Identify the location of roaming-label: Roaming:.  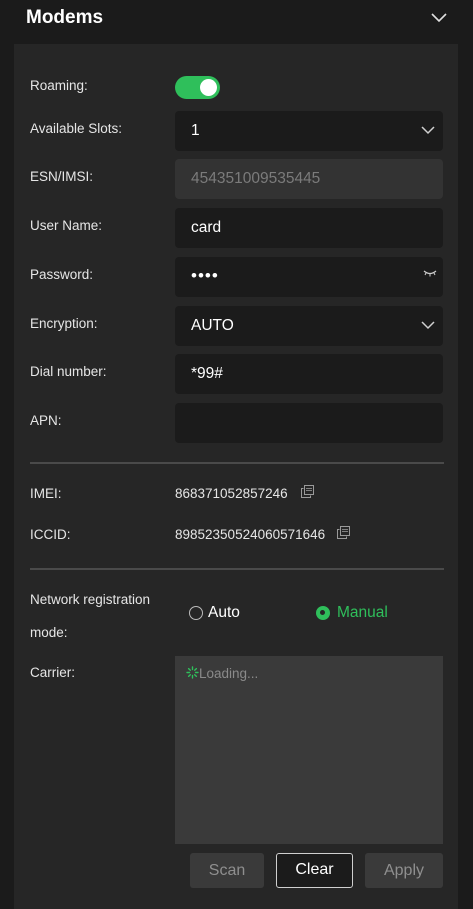
(59, 85).